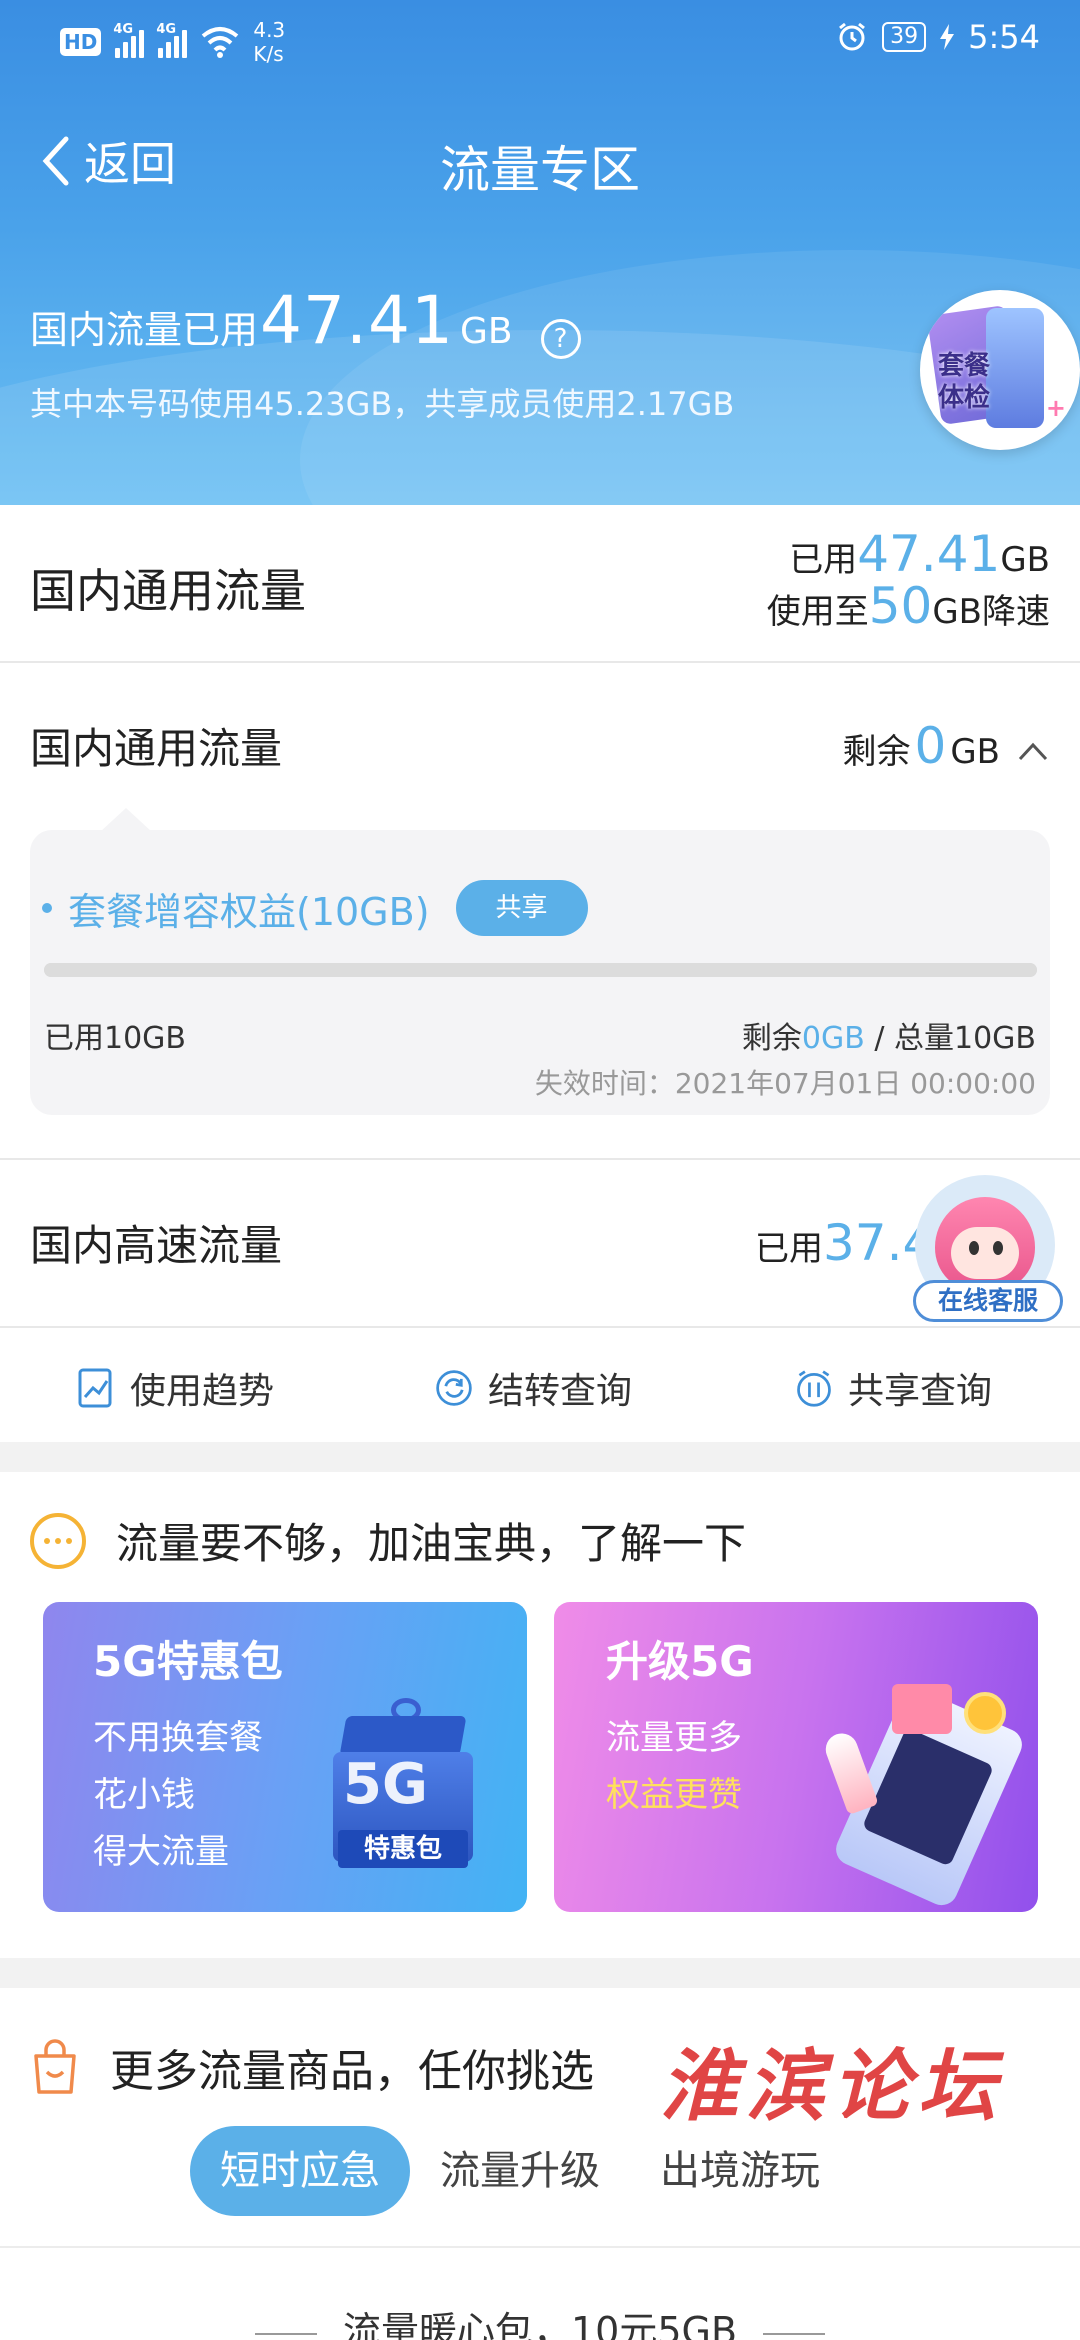  I want to click on forum-watermark: 淮滨论坛, so click(832, 2086).